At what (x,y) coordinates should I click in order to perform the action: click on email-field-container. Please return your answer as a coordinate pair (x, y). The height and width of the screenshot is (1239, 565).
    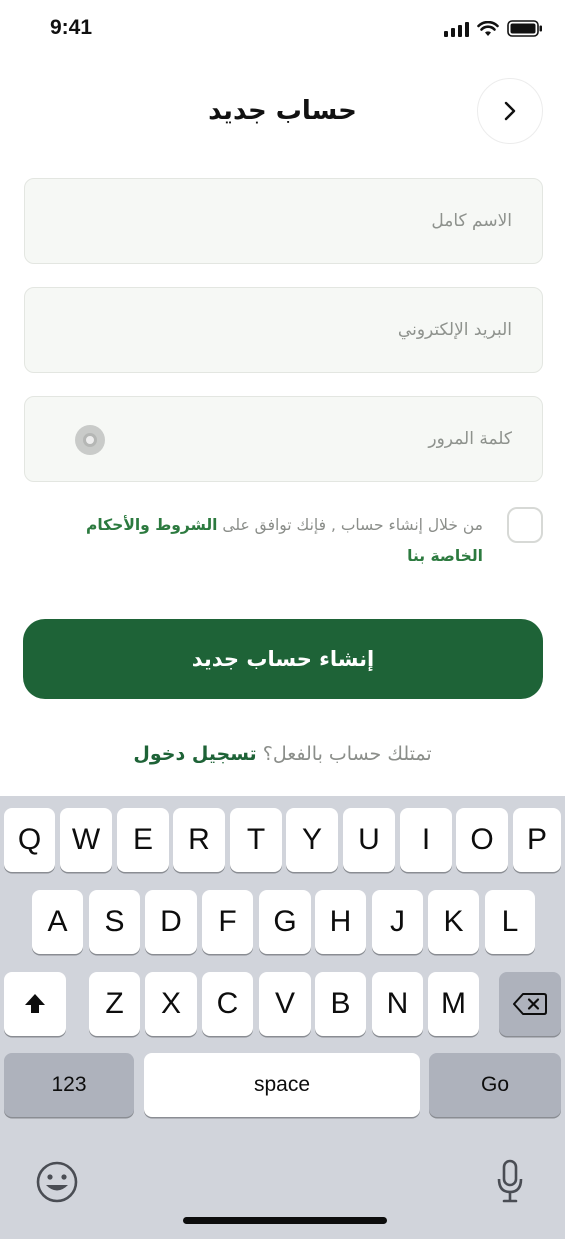
    Looking at the image, I should click on (283, 330).